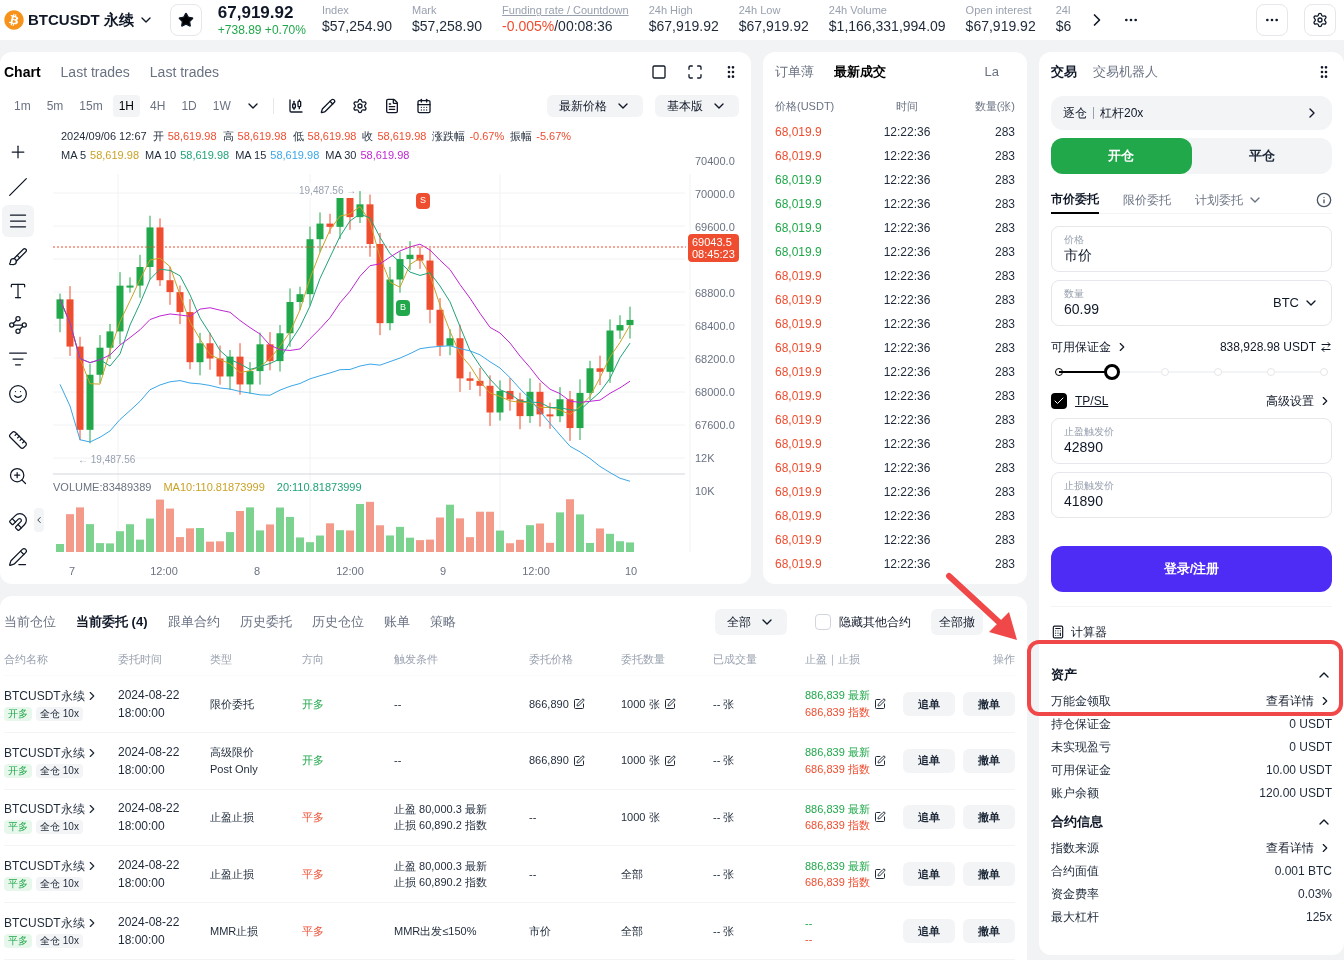 The width and height of the screenshot is (1344, 960). I want to click on orders-tab: 策略, so click(442, 622).